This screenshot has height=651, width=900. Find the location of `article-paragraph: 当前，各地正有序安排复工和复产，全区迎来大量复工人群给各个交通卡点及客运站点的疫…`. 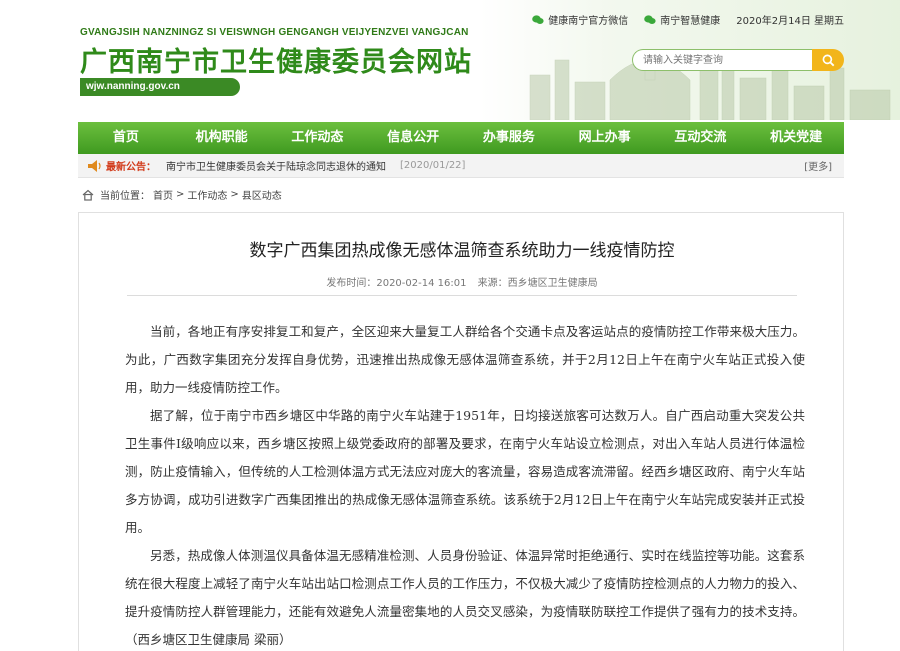

article-paragraph: 当前，各地正有序安排复工和复产，全区迎来大量复工人群给各个交通卡点及客运站点的疫… is located at coordinates (465, 359).